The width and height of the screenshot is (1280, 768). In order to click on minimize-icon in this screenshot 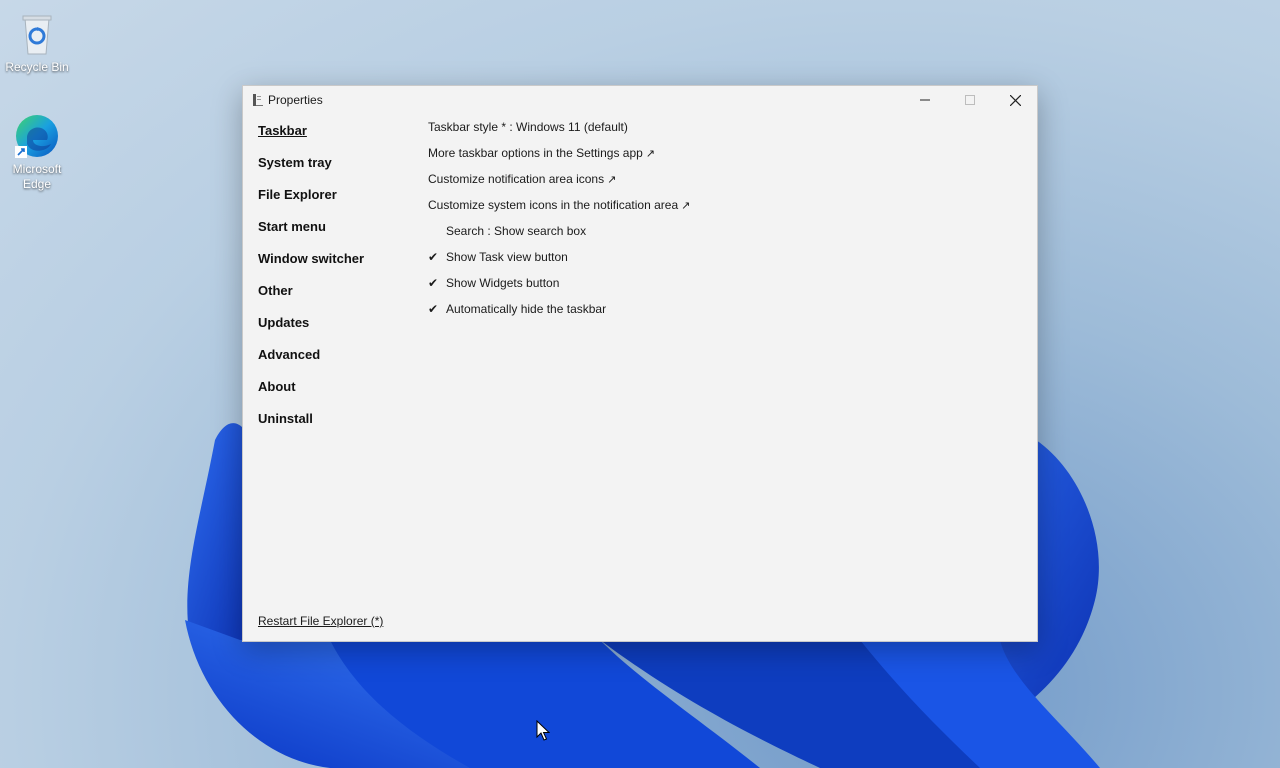, I will do `click(925, 100)`.